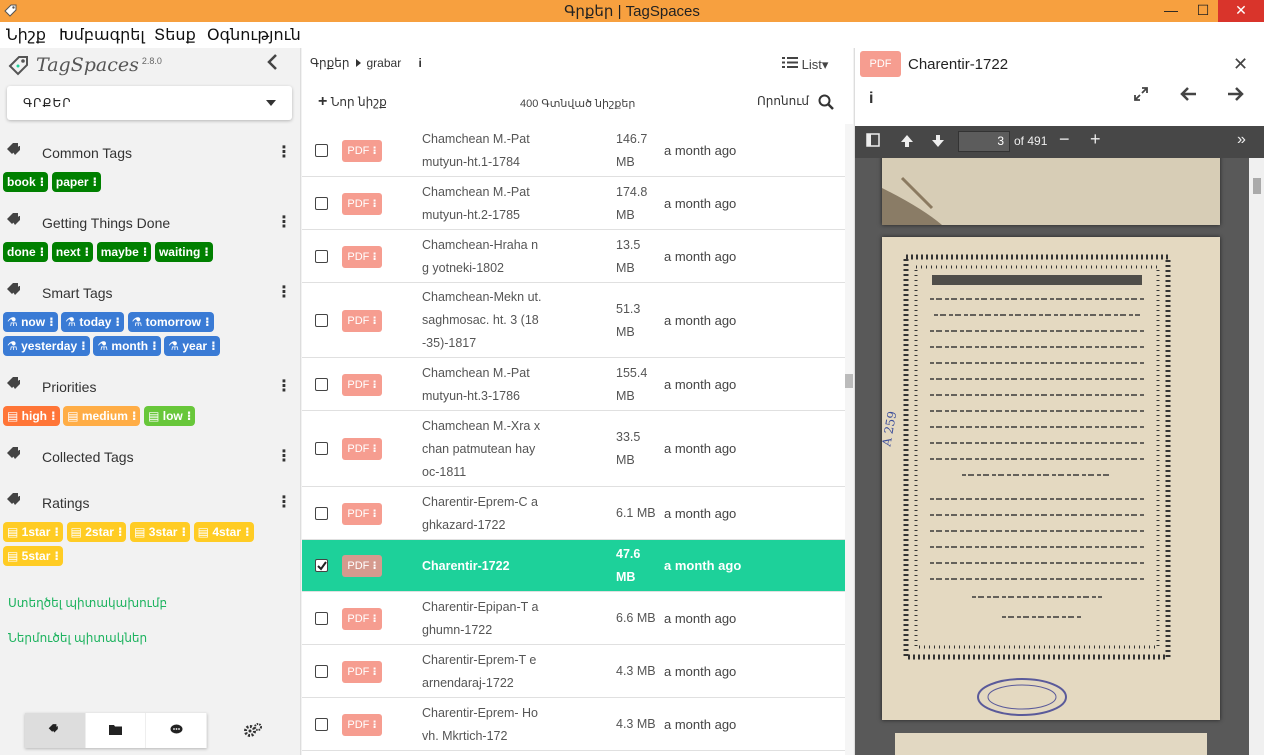 The height and width of the screenshot is (755, 1264). What do you see at coordinates (420, 63) in the screenshot?
I see `folder-info-icon: i` at bounding box center [420, 63].